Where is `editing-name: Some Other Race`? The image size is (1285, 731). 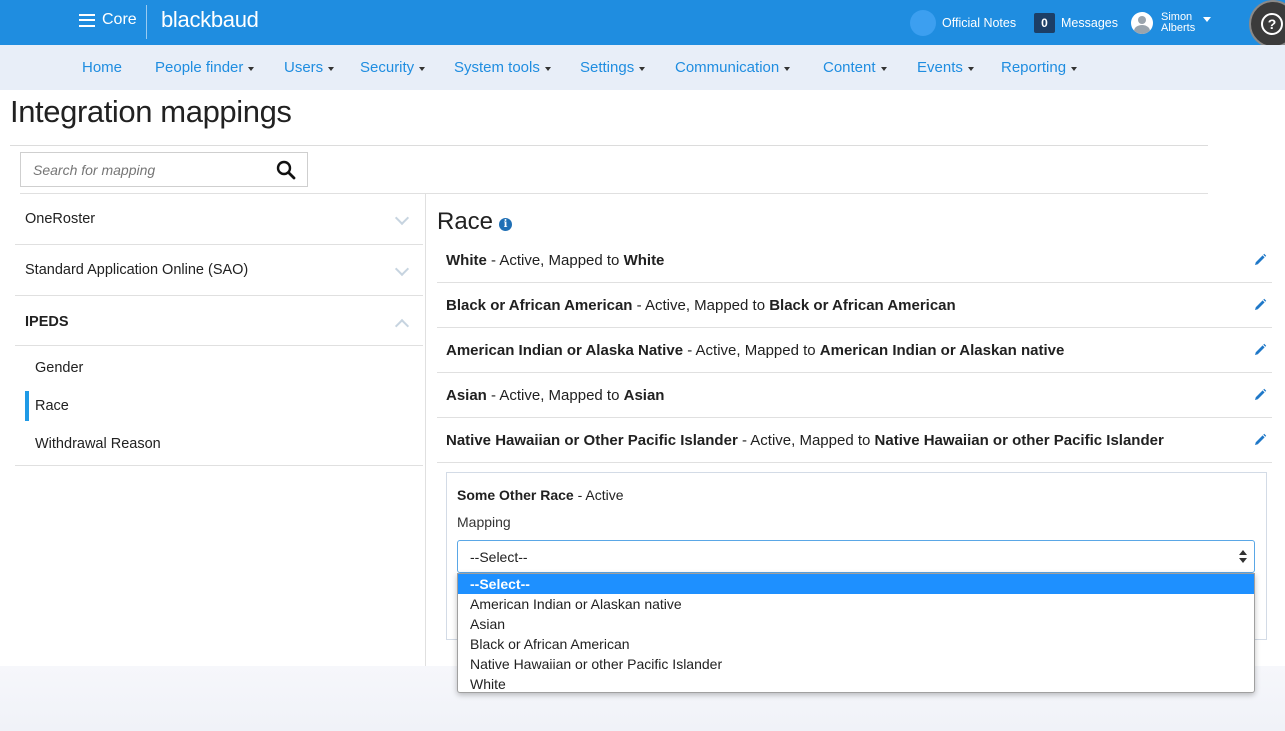
editing-name: Some Other Race is located at coordinates (515, 495).